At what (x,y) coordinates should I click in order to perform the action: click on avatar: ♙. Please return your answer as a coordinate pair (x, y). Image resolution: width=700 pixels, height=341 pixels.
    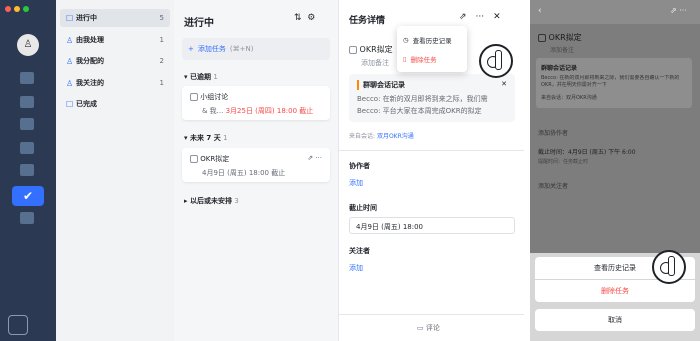
    Looking at the image, I should click on (28, 45).